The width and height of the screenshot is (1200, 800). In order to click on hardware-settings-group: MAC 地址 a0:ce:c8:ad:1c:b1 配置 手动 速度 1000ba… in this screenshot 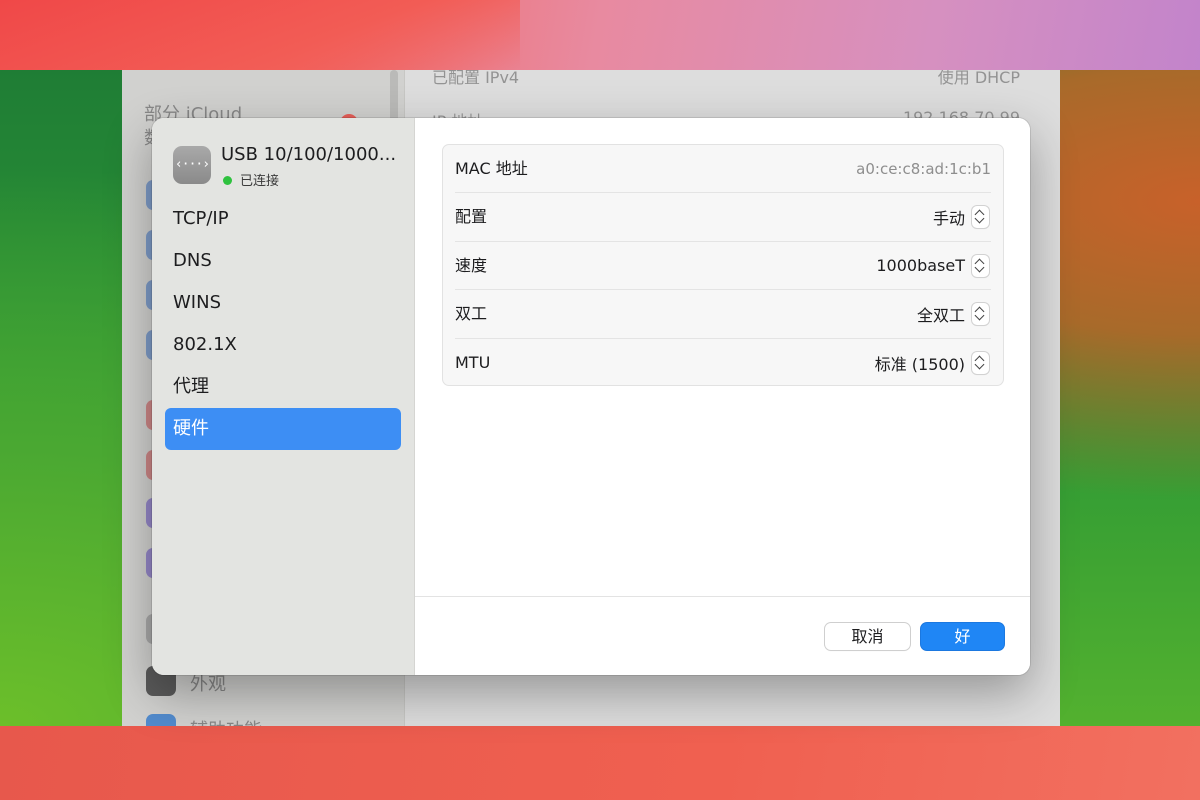, I will do `click(723, 265)`.